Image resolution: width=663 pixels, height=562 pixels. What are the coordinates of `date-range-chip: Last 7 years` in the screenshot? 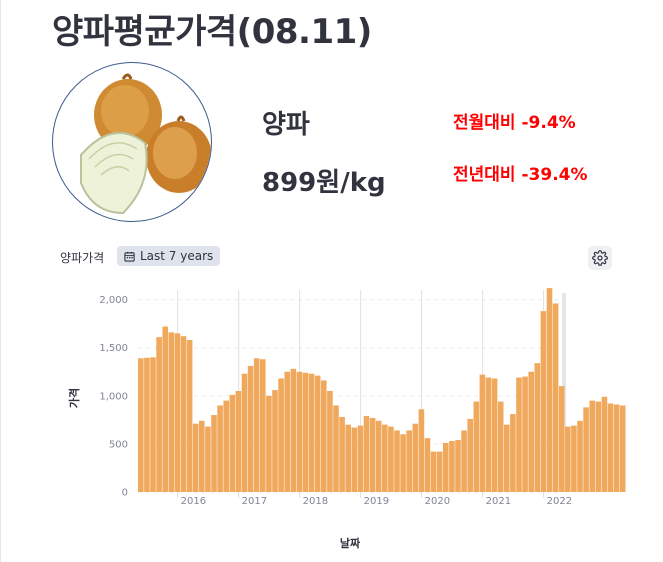 It's located at (169, 256).